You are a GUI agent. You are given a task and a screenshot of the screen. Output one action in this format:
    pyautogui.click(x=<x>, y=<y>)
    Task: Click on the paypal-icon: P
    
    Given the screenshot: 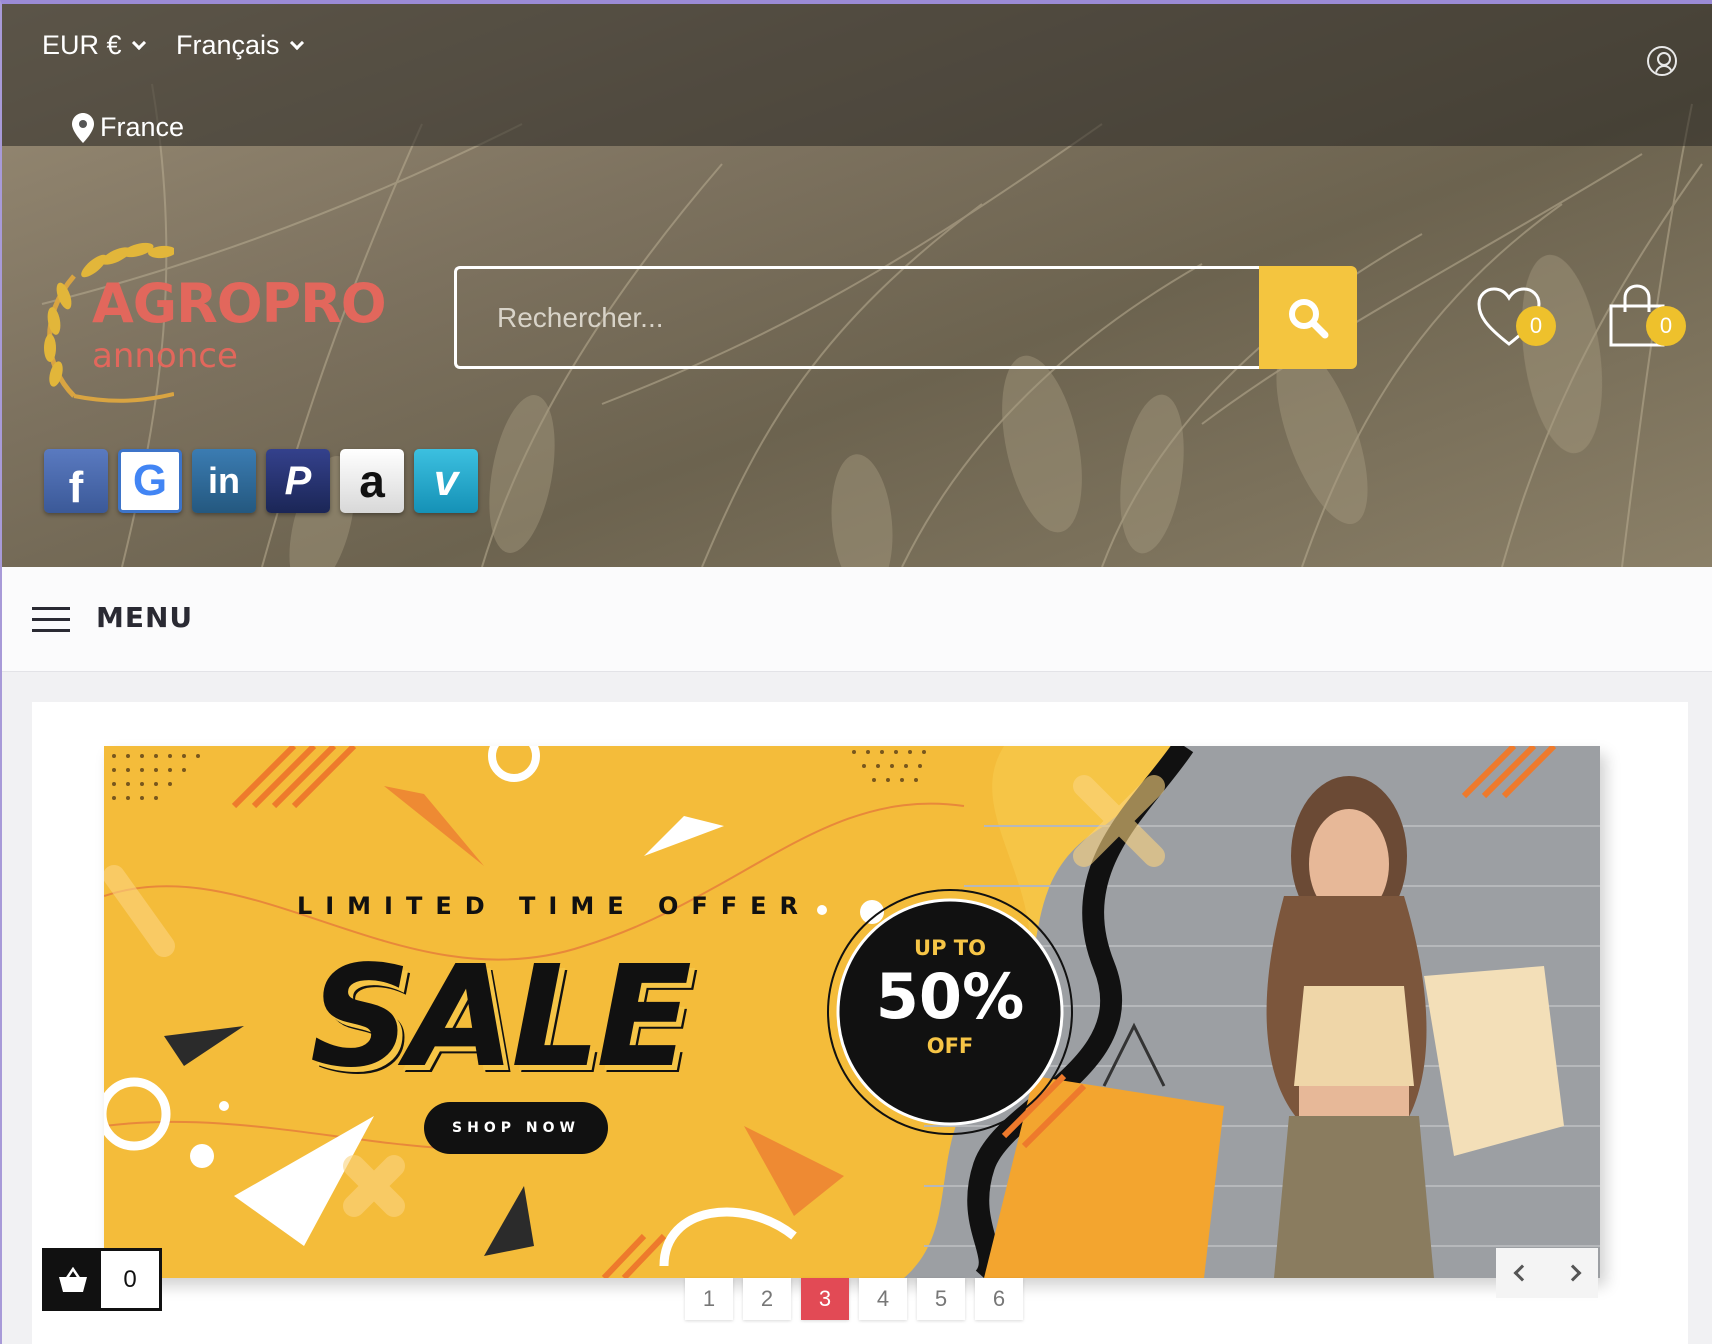 What is the action you would take?
    pyautogui.click(x=298, y=481)
    